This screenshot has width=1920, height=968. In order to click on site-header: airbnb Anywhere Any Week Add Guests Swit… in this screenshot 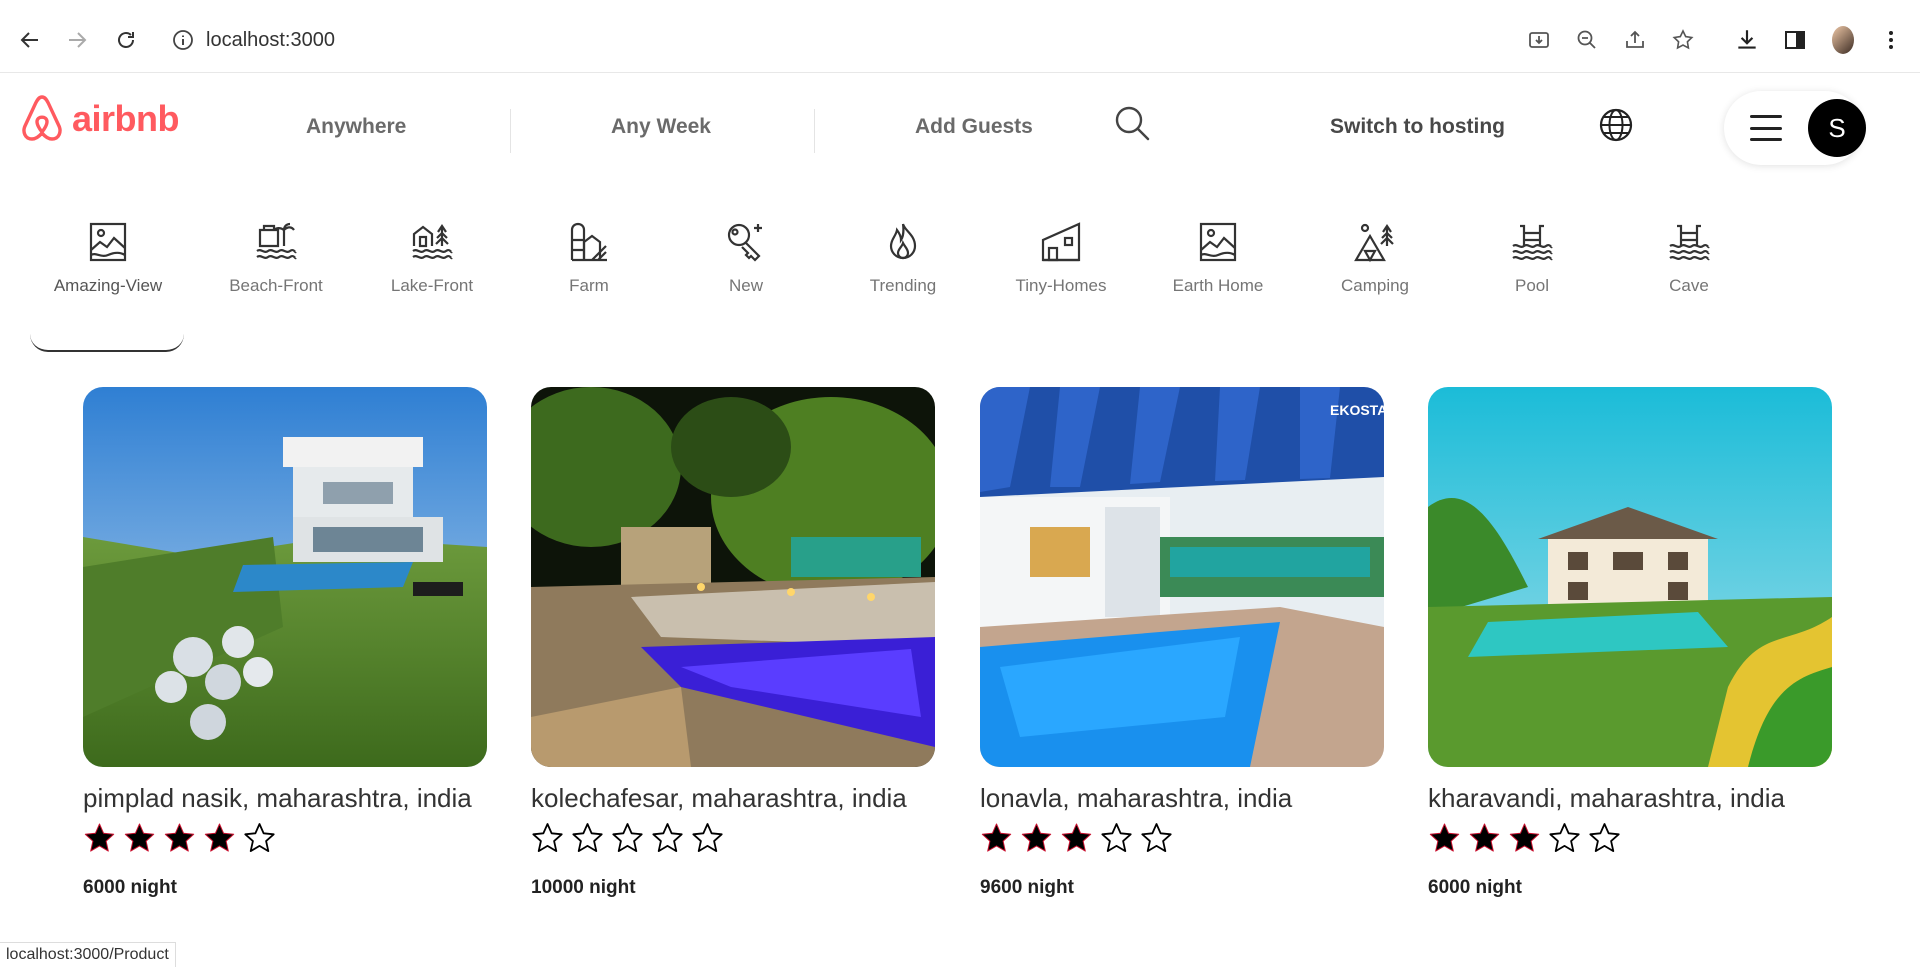, I will do `click(960, 128)`.